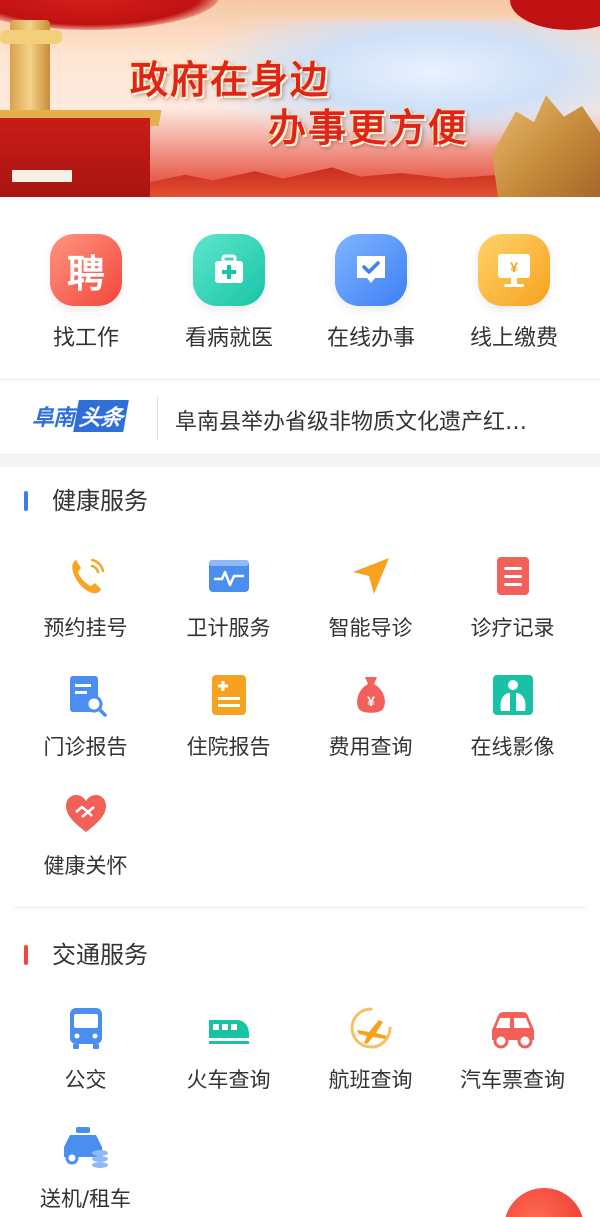  I want to click on quick-find-job: 聘 找工作, so click(86, 294).